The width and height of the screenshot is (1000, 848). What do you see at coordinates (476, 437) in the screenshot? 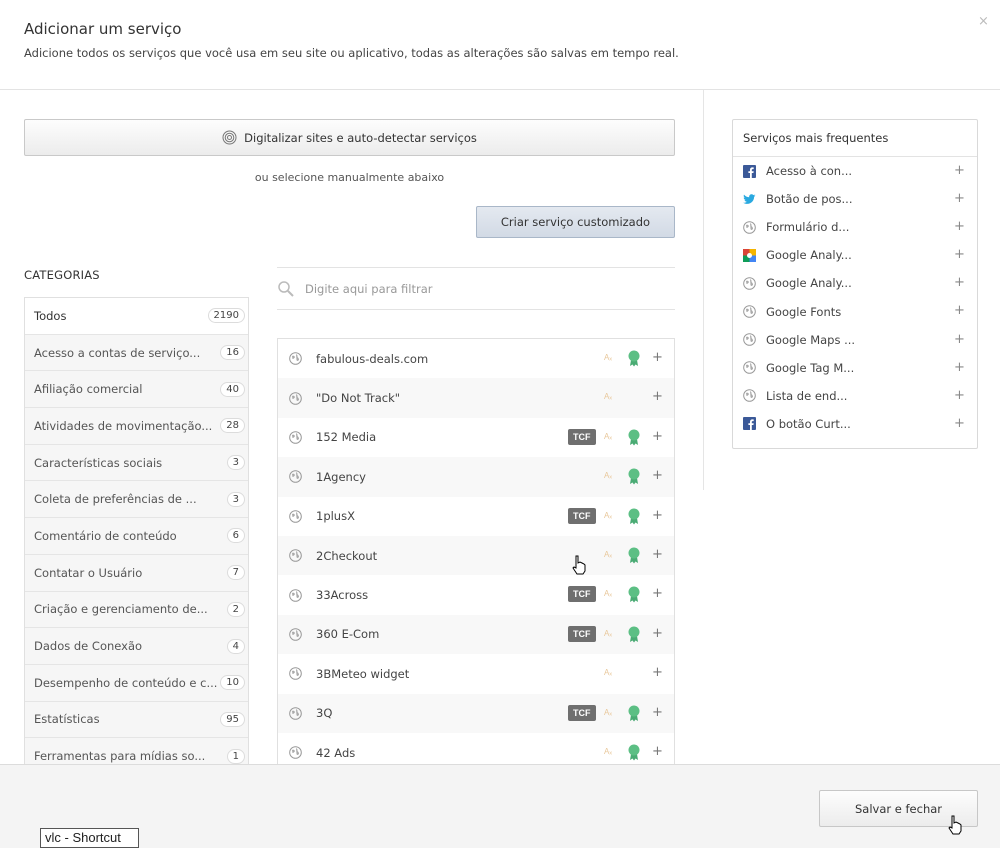
I see `service-row: 152 Media TCF Aₓ +` at bounding box center [476, 437].